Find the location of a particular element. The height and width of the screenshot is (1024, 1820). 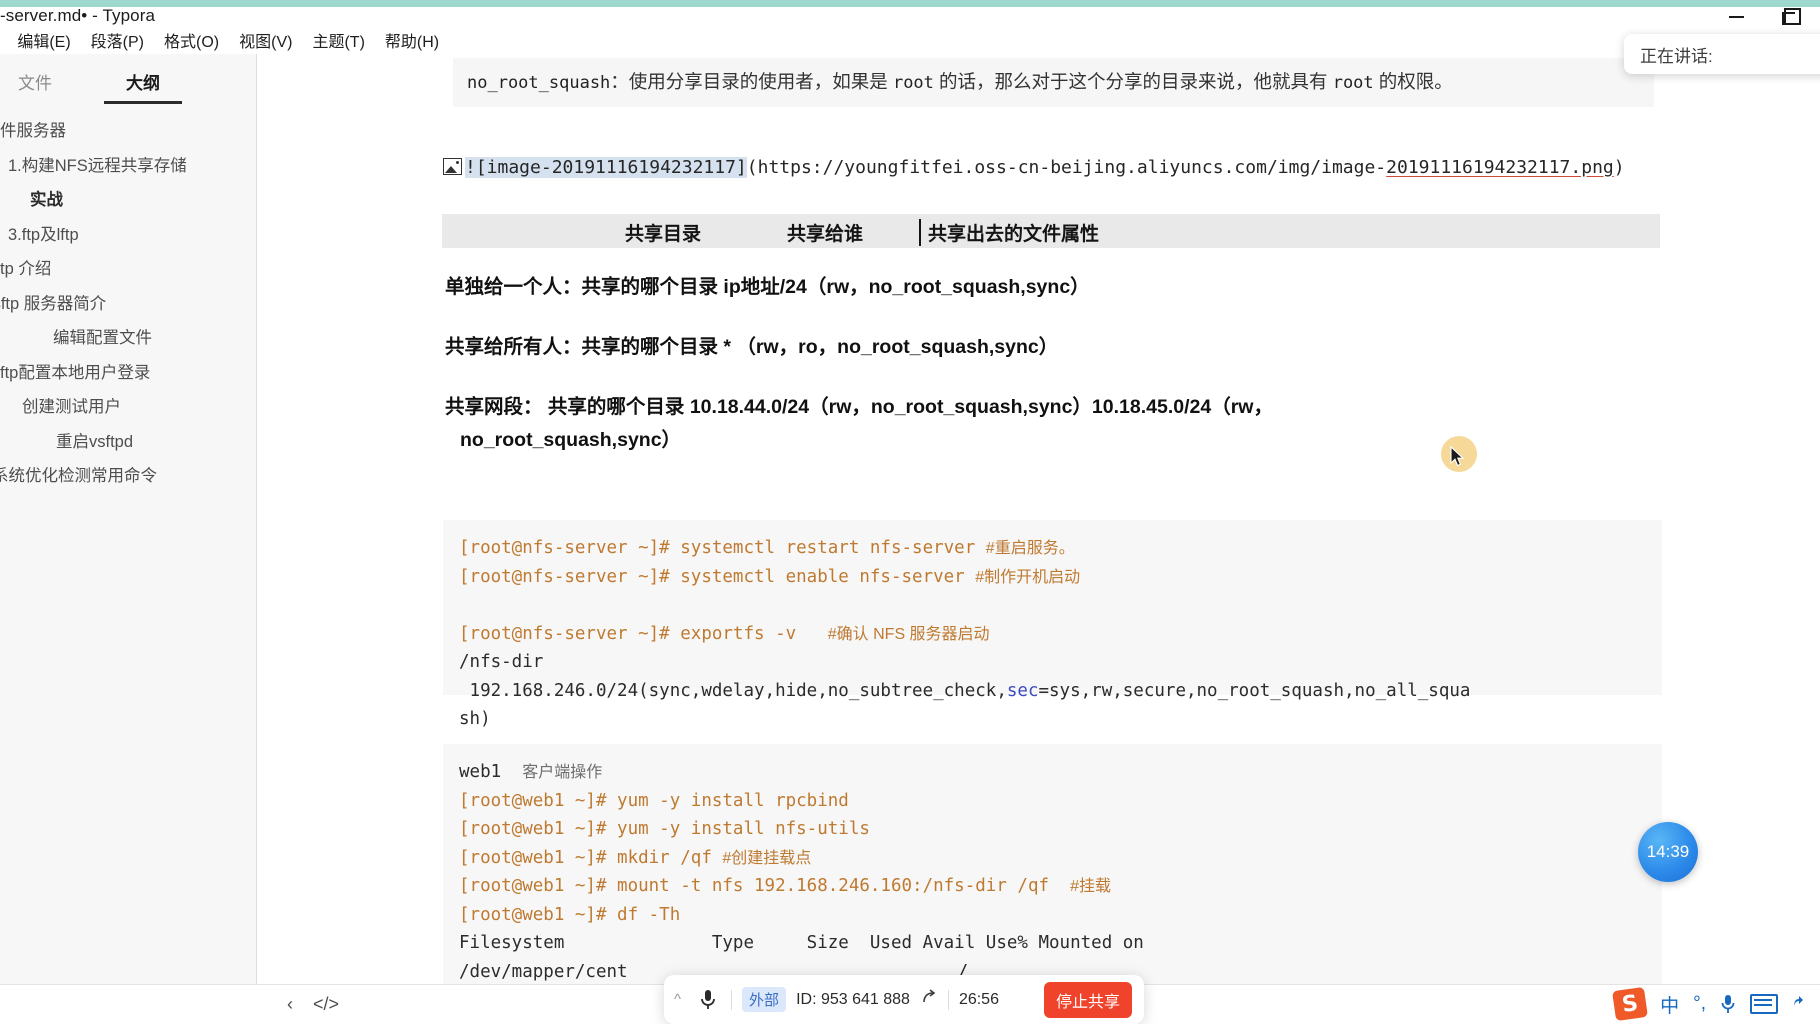

microphone-icon is located at coordinates (708, 1000).